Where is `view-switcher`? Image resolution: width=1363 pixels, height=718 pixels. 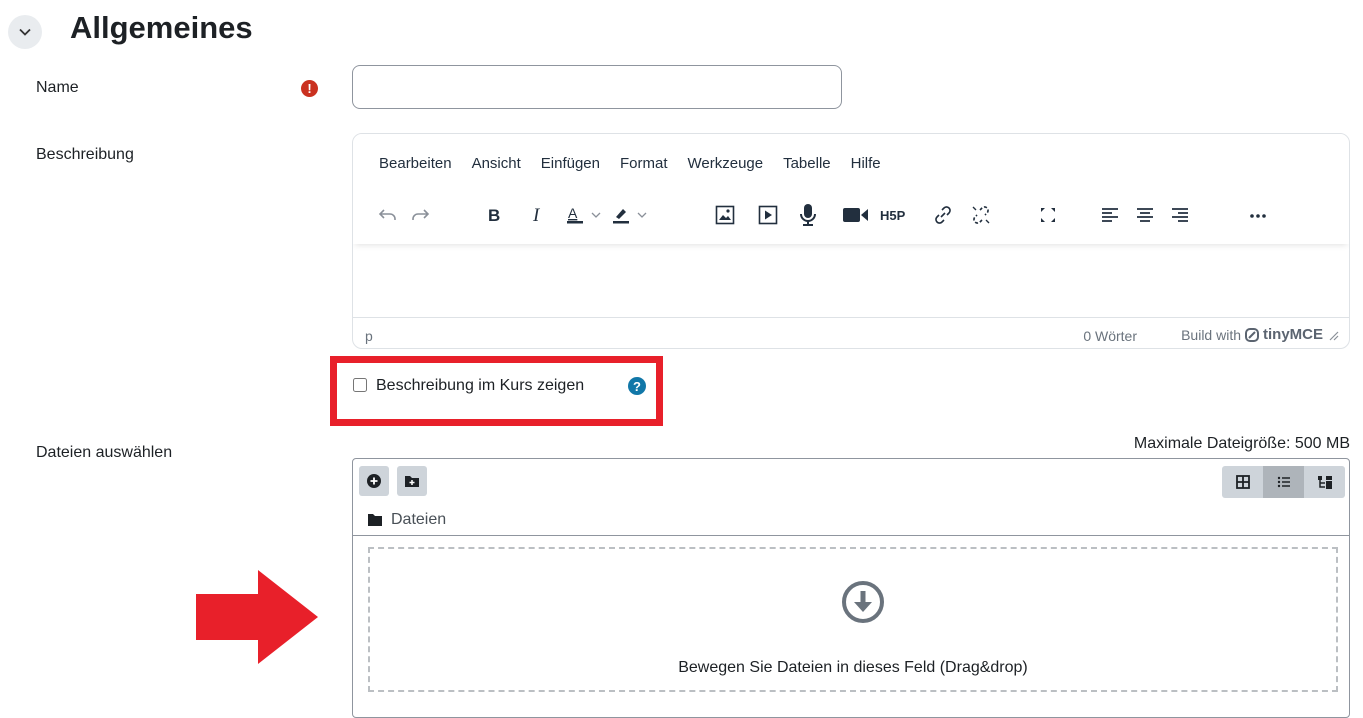 view-switcher is located at coordinates (1283, 482).